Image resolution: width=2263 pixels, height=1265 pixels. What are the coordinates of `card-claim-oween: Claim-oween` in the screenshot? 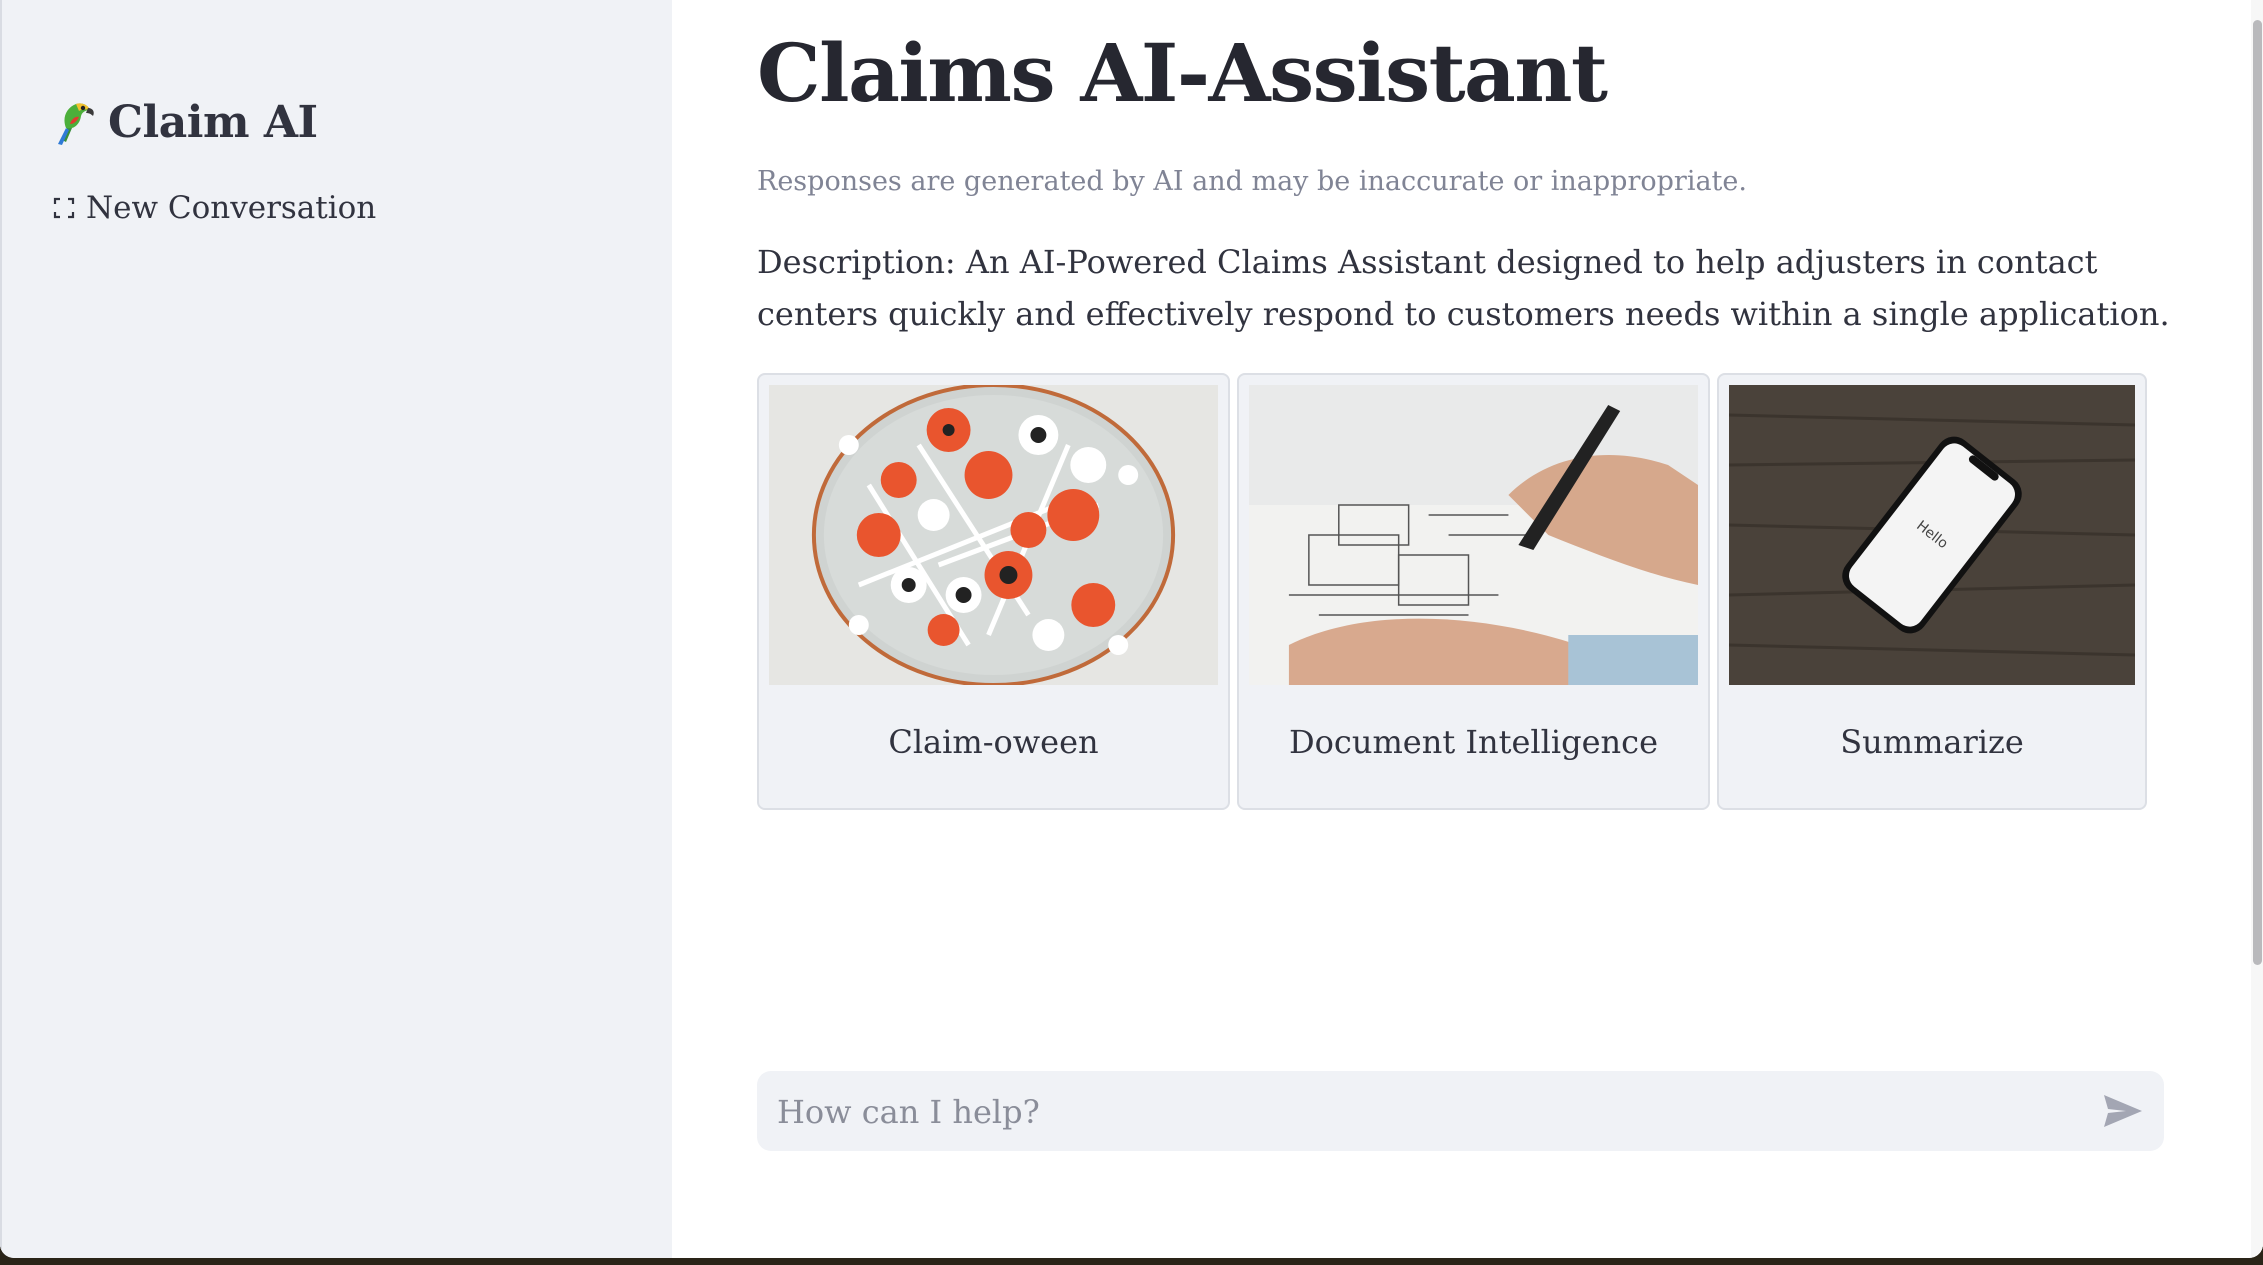 It's located at (993, 591).